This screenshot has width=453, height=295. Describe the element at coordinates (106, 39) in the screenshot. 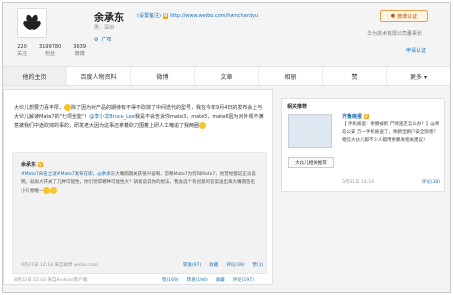

I see `profile-tag: 广布` at that location.